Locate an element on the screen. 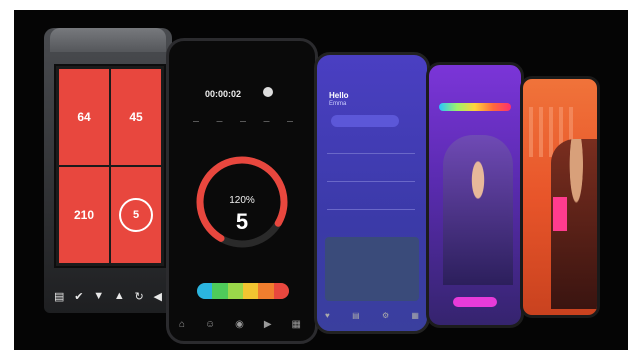  metric-value-4: 5 is located at coordinates (136, 215).